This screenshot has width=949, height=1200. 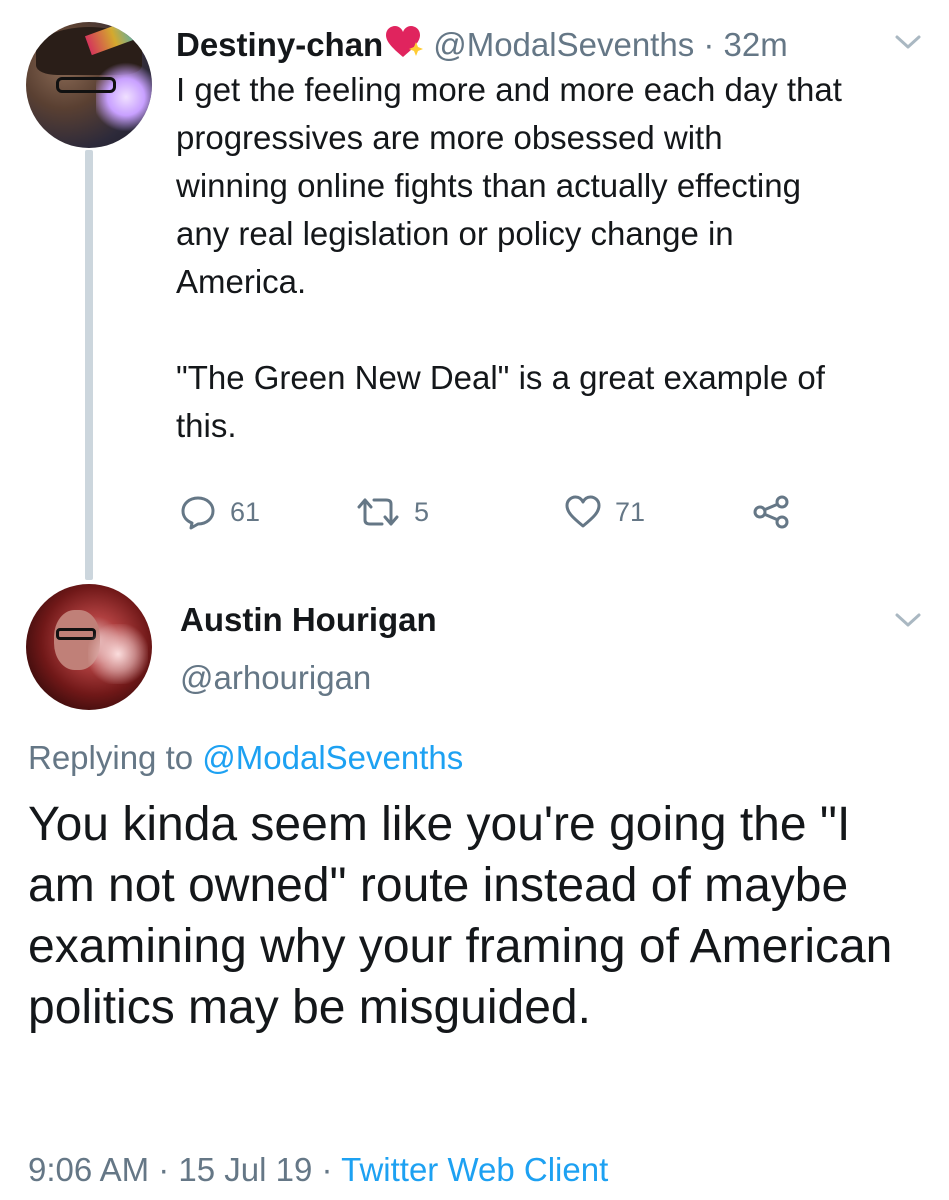 I want to click on thread-connector-line, so click(x=89, y=365).